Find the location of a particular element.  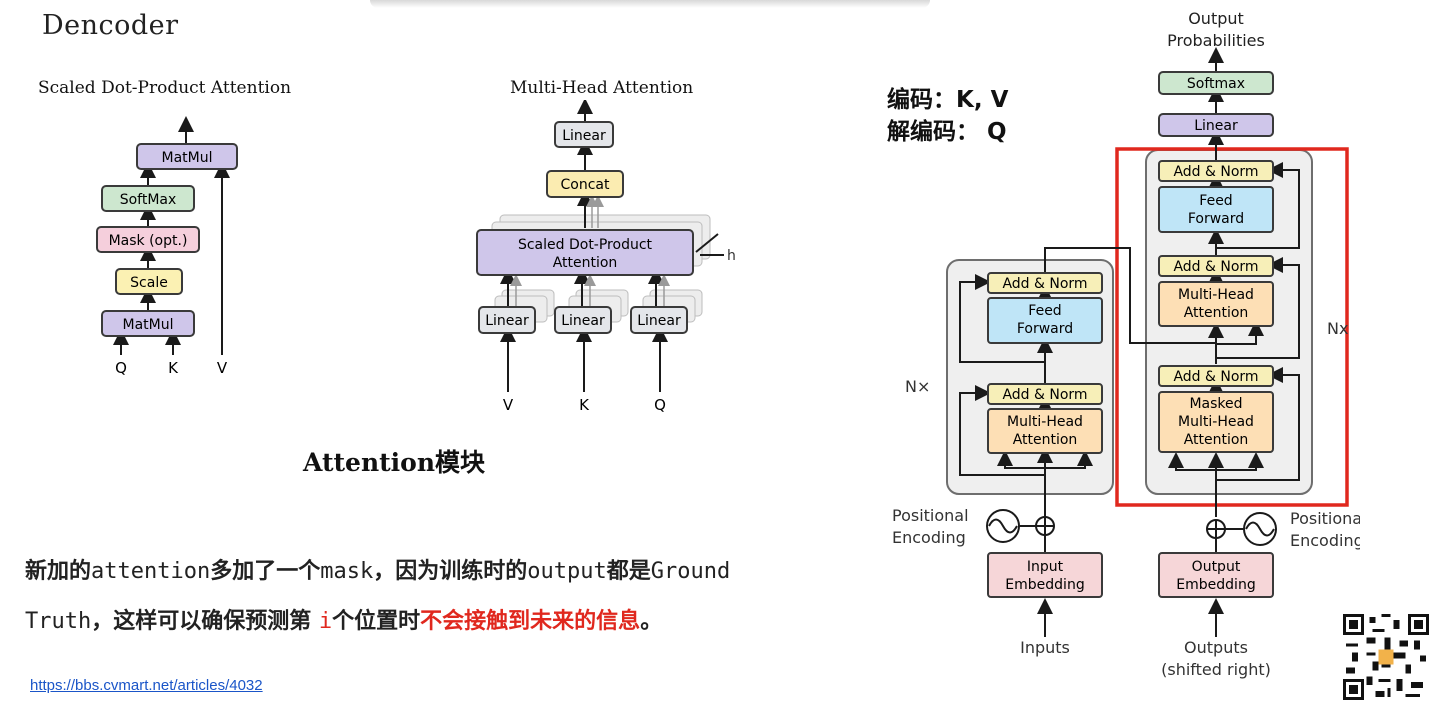

body-line-2: Truth，这样可以确保预测第 i个位置时不会接触到未来的信息。 is located at coordinates (343, 619).